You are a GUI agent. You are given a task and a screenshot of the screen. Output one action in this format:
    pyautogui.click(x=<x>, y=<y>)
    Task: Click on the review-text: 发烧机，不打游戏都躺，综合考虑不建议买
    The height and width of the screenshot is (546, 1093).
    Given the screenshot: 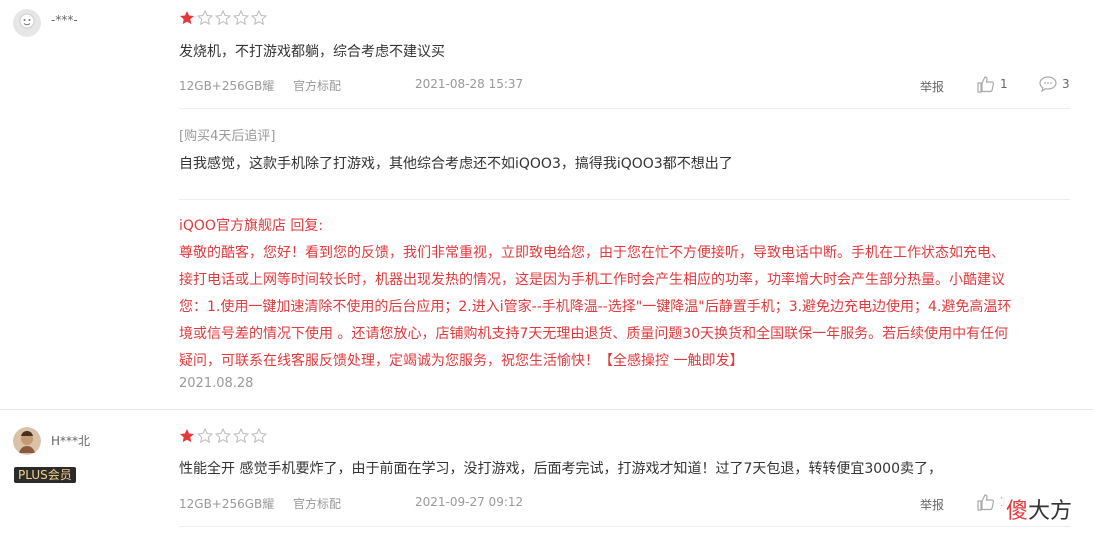 What is the action you would take?
    pyautogui.click(x=312, y=52)
    